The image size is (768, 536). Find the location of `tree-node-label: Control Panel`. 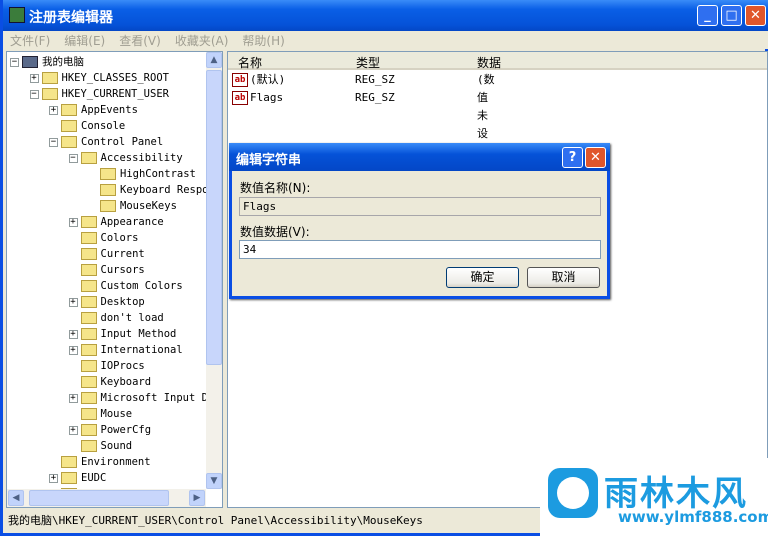

tree-node-label: Control Panel is located at coordinates (122, 142).